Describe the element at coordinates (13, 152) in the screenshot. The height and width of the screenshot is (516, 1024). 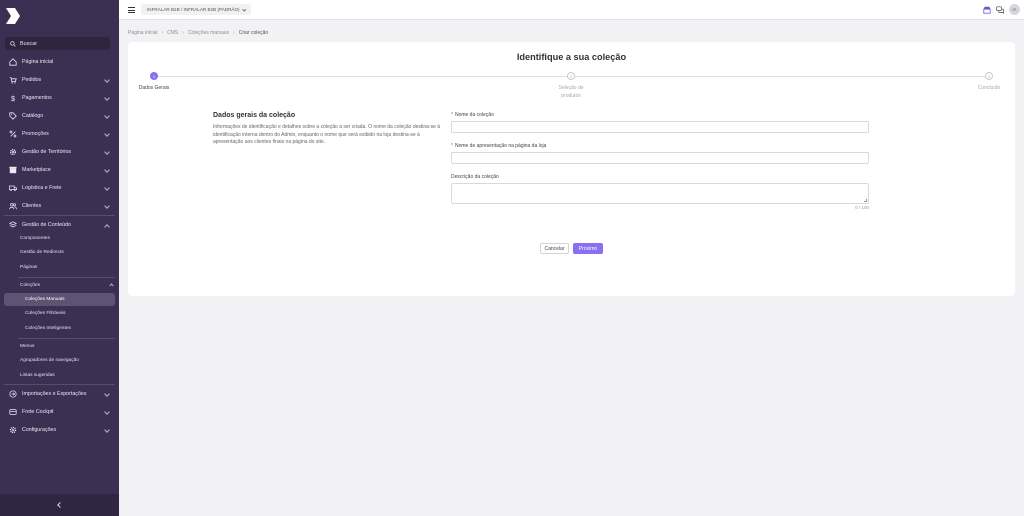
I see `gear-icon` at that location.